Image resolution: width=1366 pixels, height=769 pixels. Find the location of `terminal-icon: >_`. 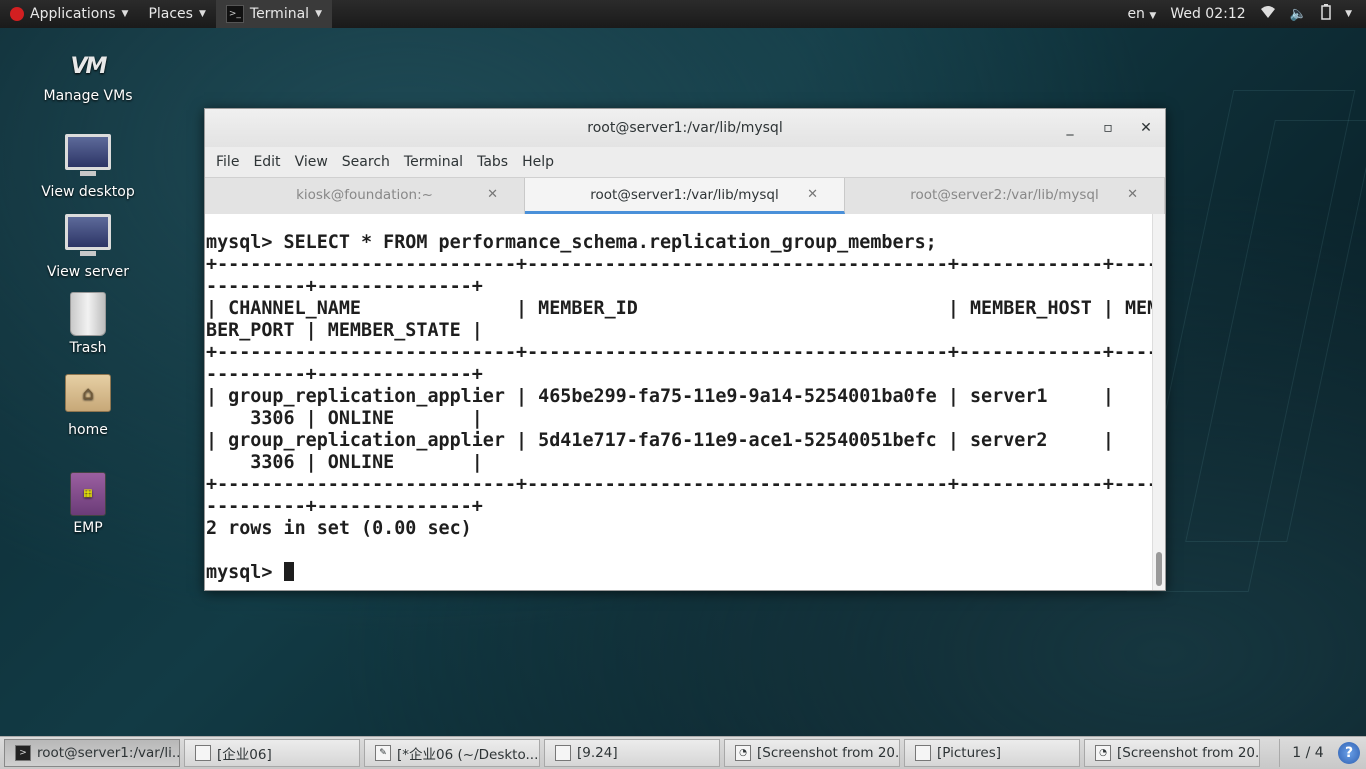

terminal-icon: >_ is located at coordinates (234, 14).